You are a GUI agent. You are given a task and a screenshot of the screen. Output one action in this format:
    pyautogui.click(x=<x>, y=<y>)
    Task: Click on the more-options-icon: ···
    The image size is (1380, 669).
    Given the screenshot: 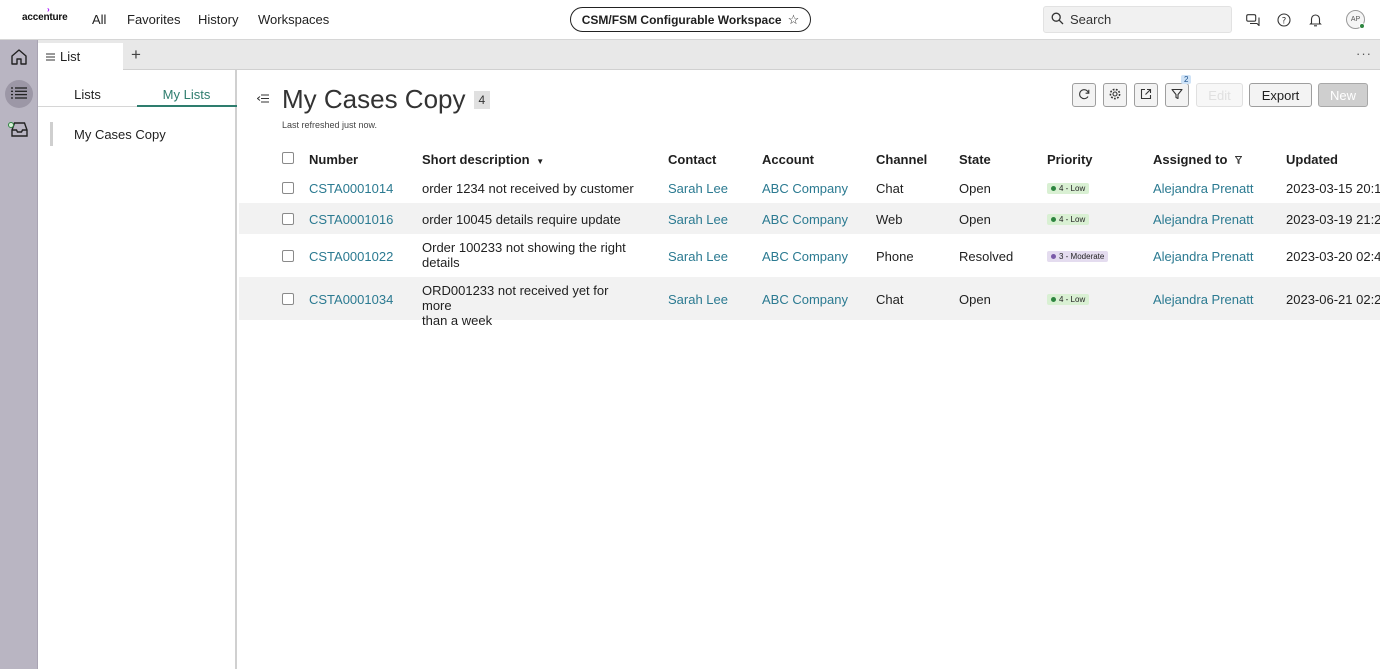 What is the action you would take?
    pyautogui.click(x=1364, y=53)
    